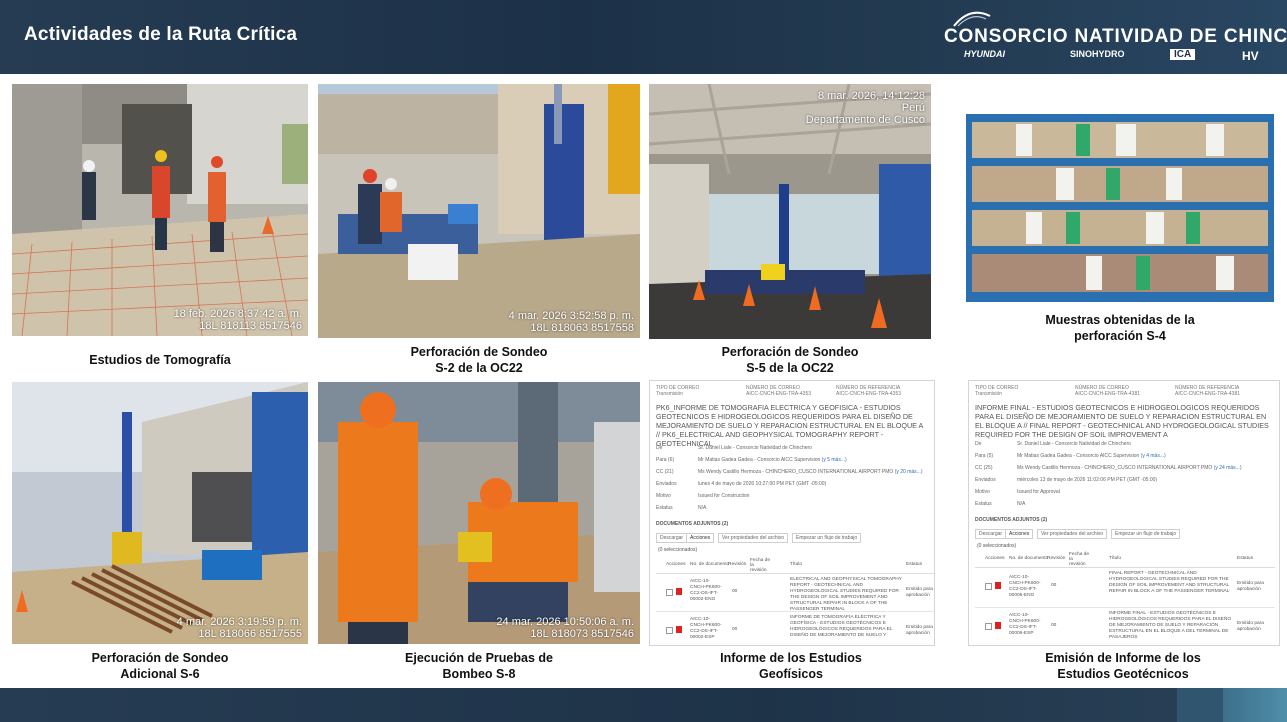 This screenshot has width=1287, height=722. What do you see at coordinates (1153, 456) in the screenshot?
I see `more-recipients-link: (y 4 más...)` at bounding box center [1153, 456].